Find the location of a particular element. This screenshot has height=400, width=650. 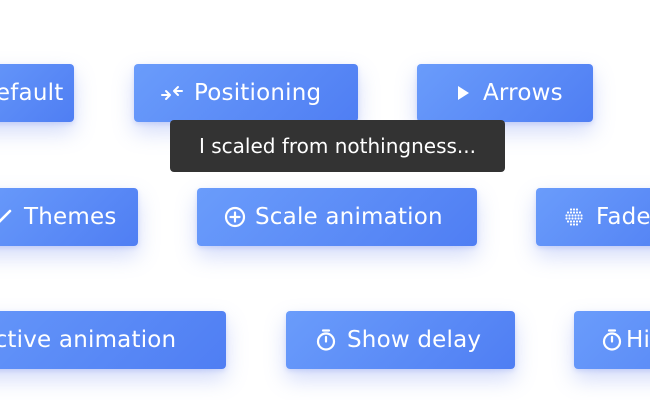

show-delay-label: Show delay is located at coordinates (414, 340).